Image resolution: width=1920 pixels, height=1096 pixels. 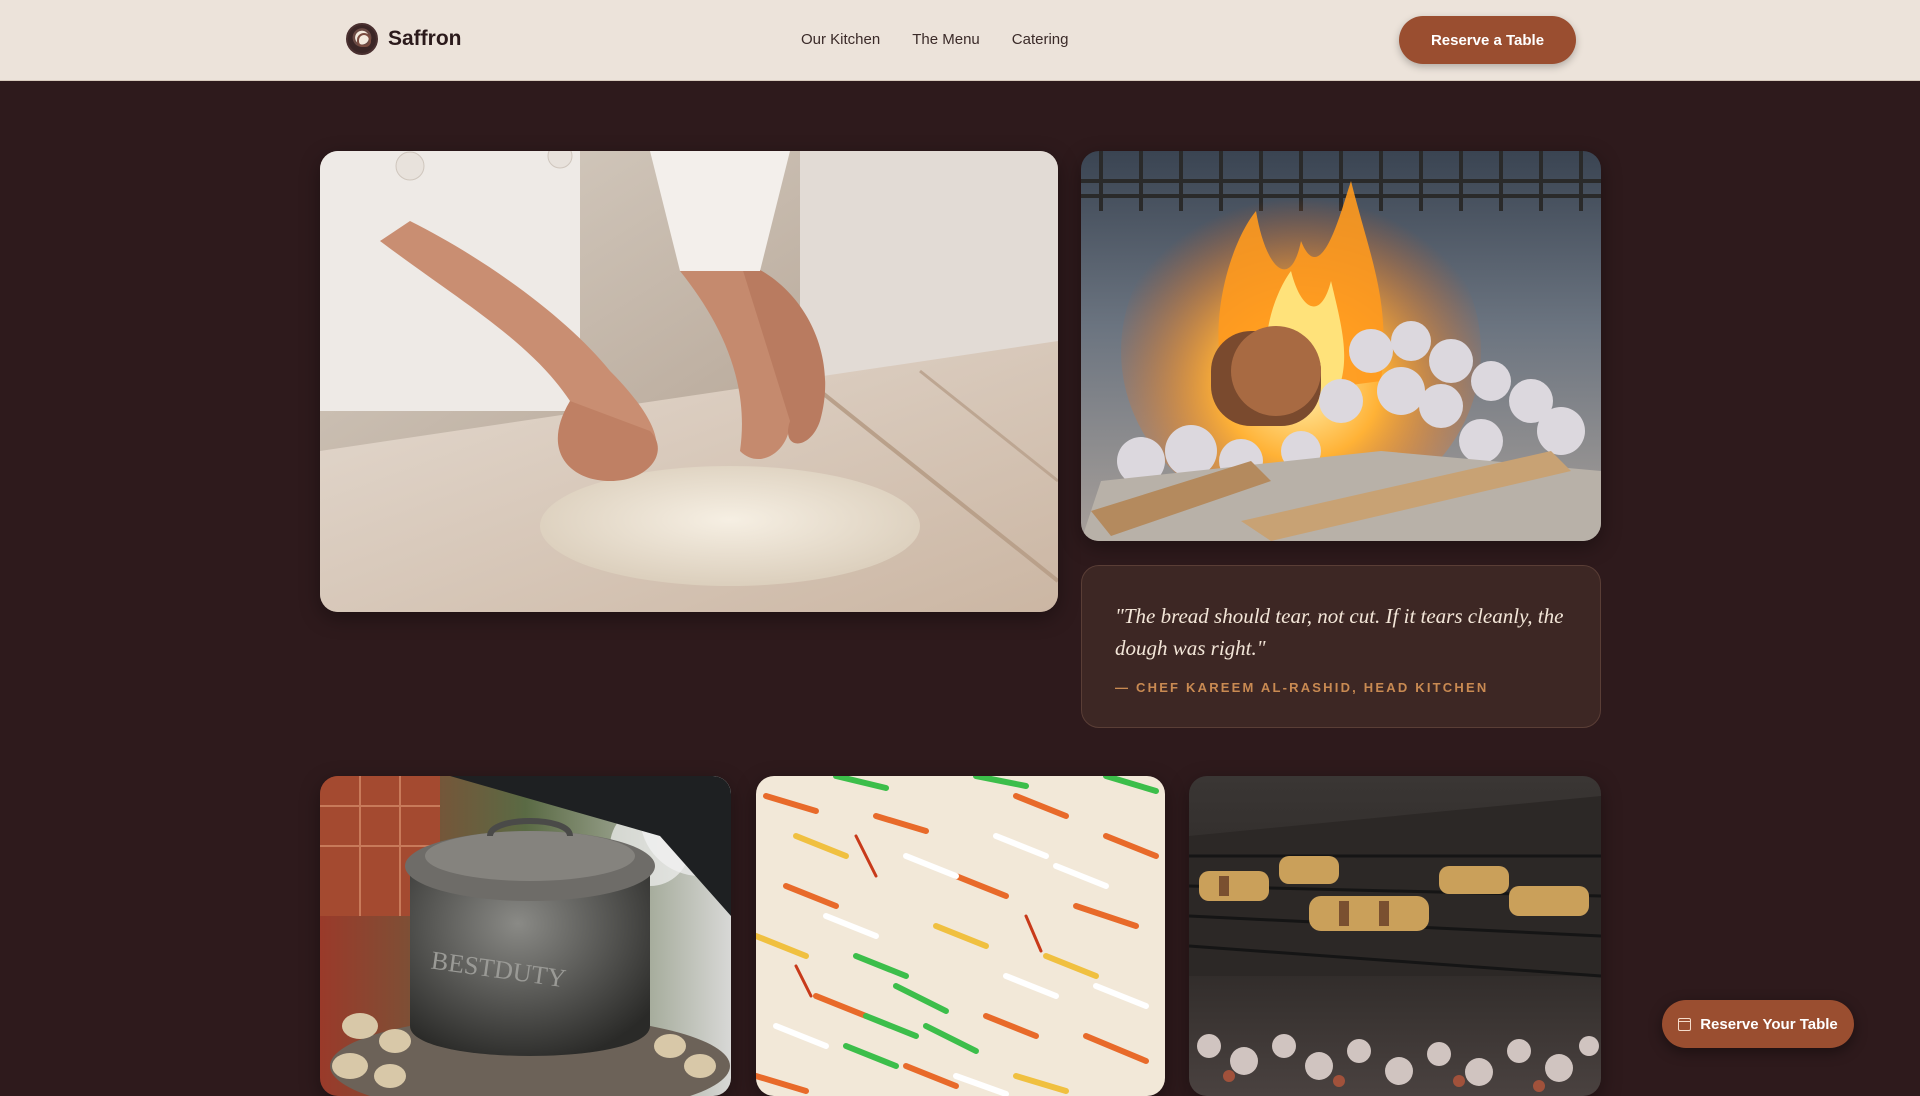 What do you see at coordinates (425, 38) in the screenshot?
I see `brand-name: Saffron` at bounding box center [425, 38].